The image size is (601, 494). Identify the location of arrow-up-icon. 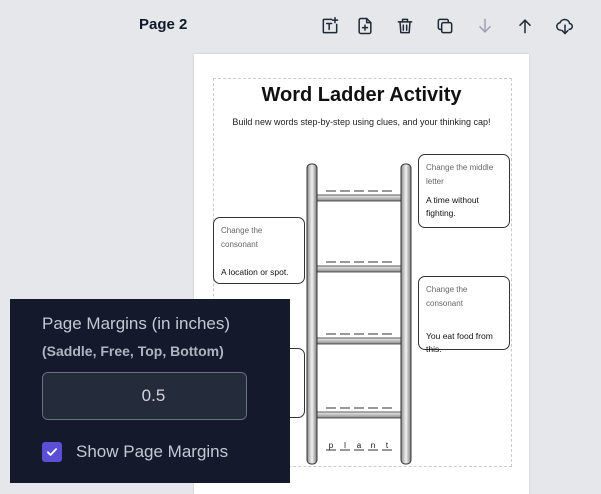
(525, 26).